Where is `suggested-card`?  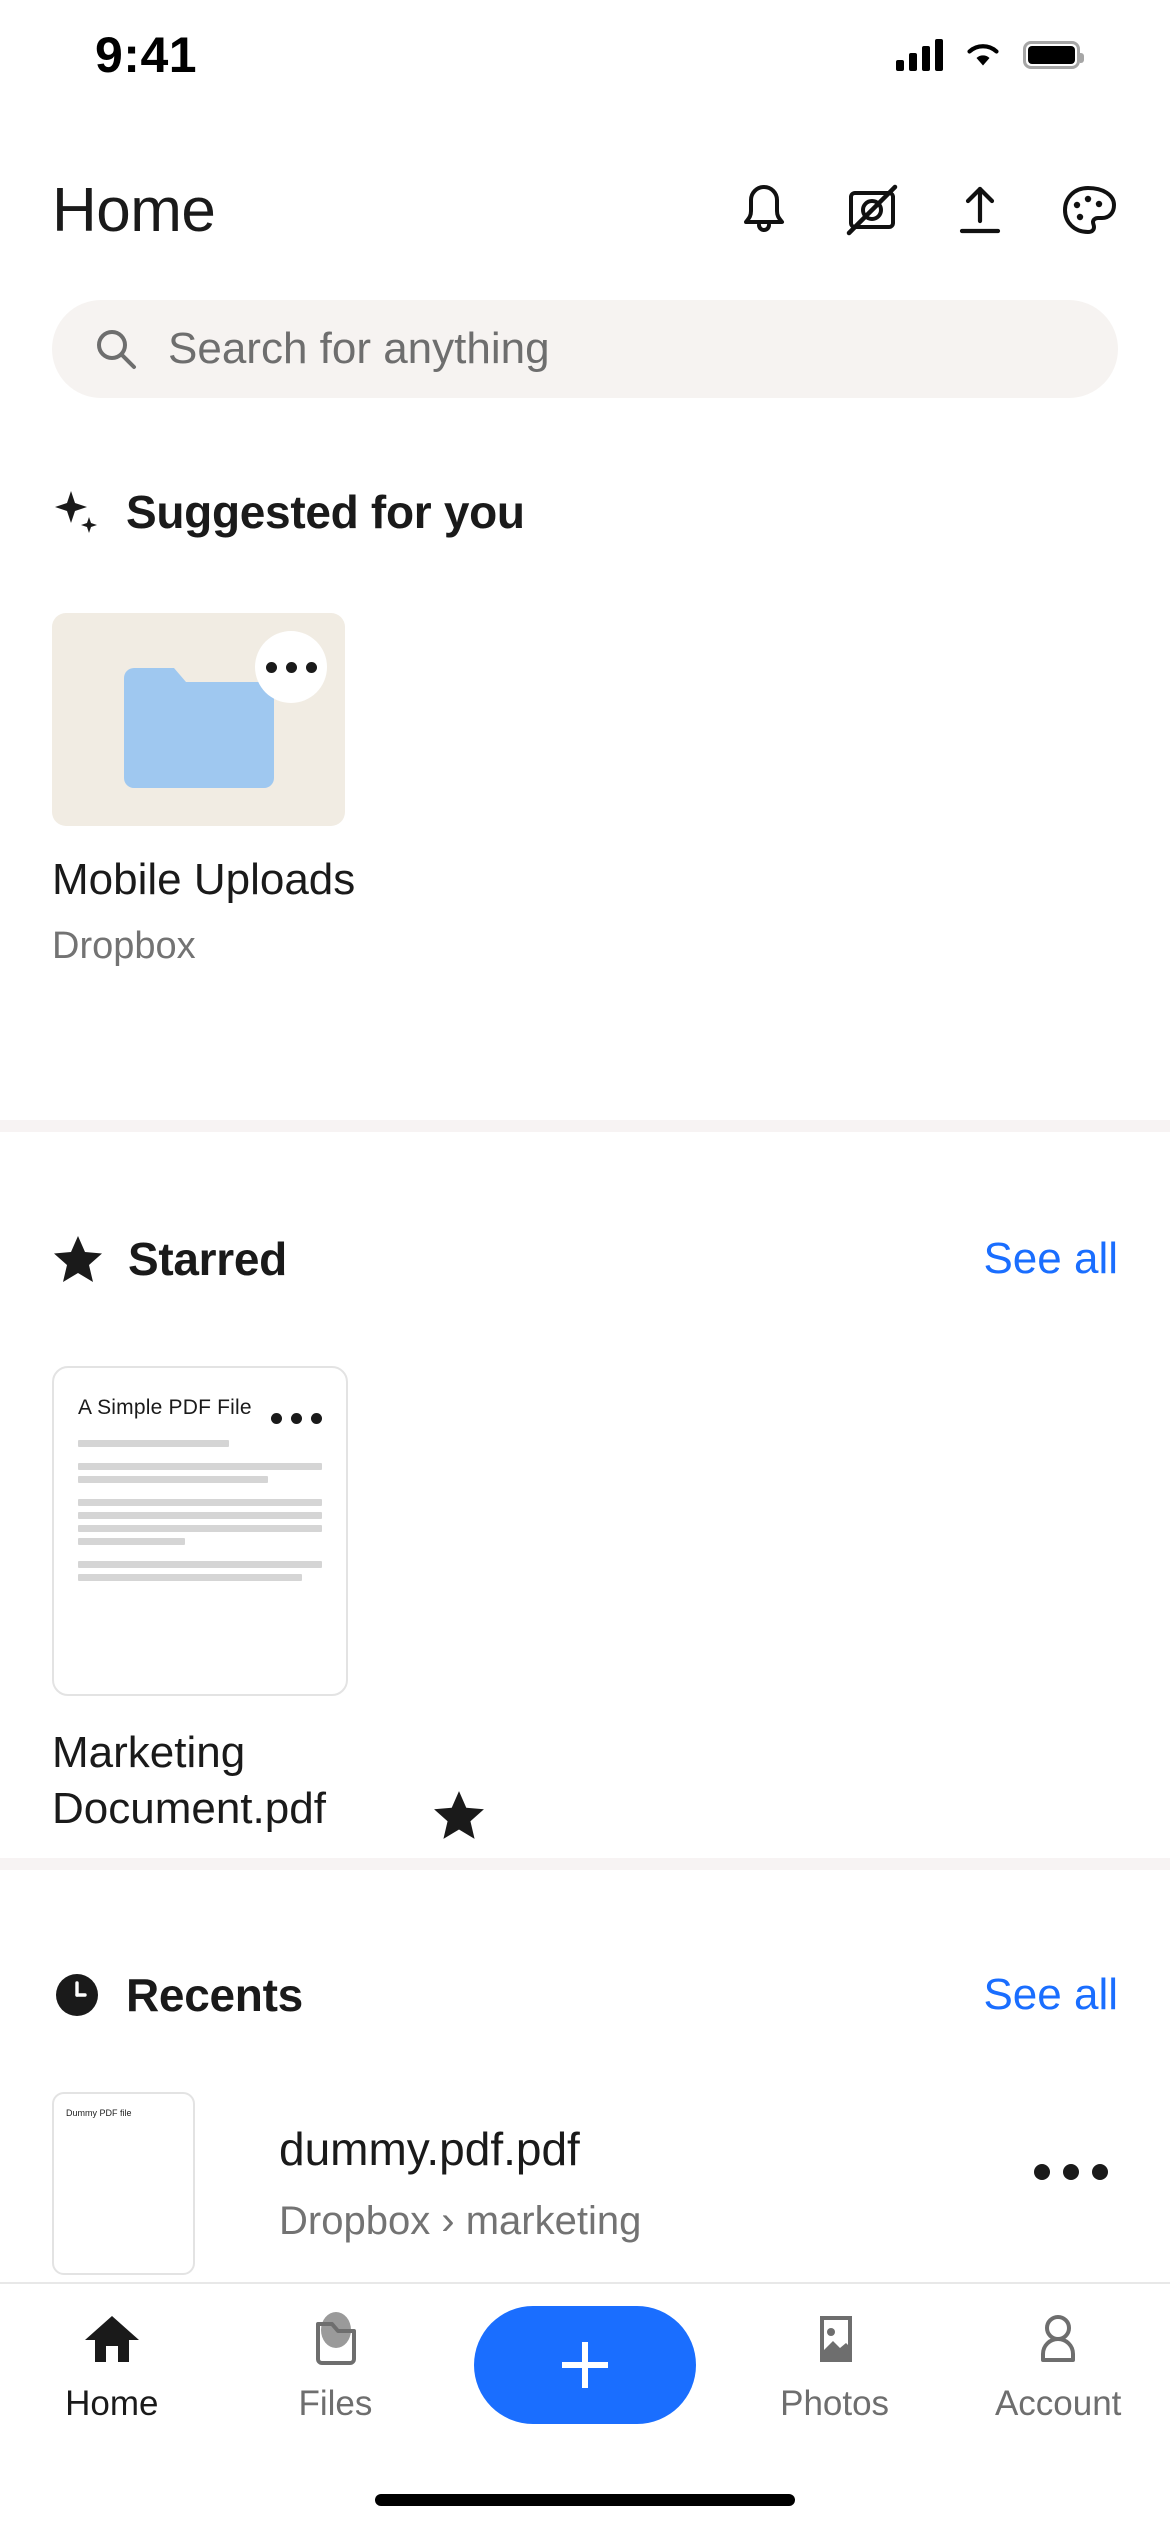 suggested-card is located at coordinates (198, 719).